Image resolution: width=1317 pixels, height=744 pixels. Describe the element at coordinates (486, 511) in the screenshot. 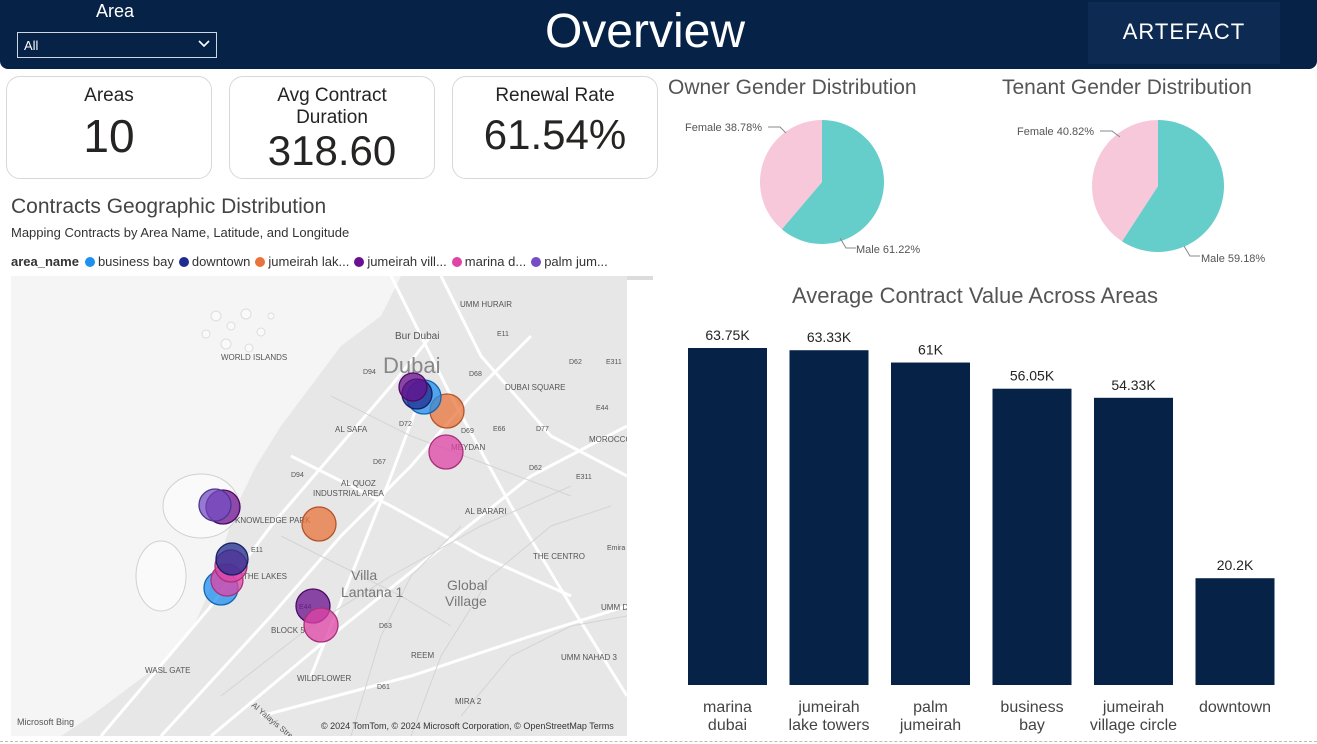

I see `svg-text: AL BARARI` at that location.